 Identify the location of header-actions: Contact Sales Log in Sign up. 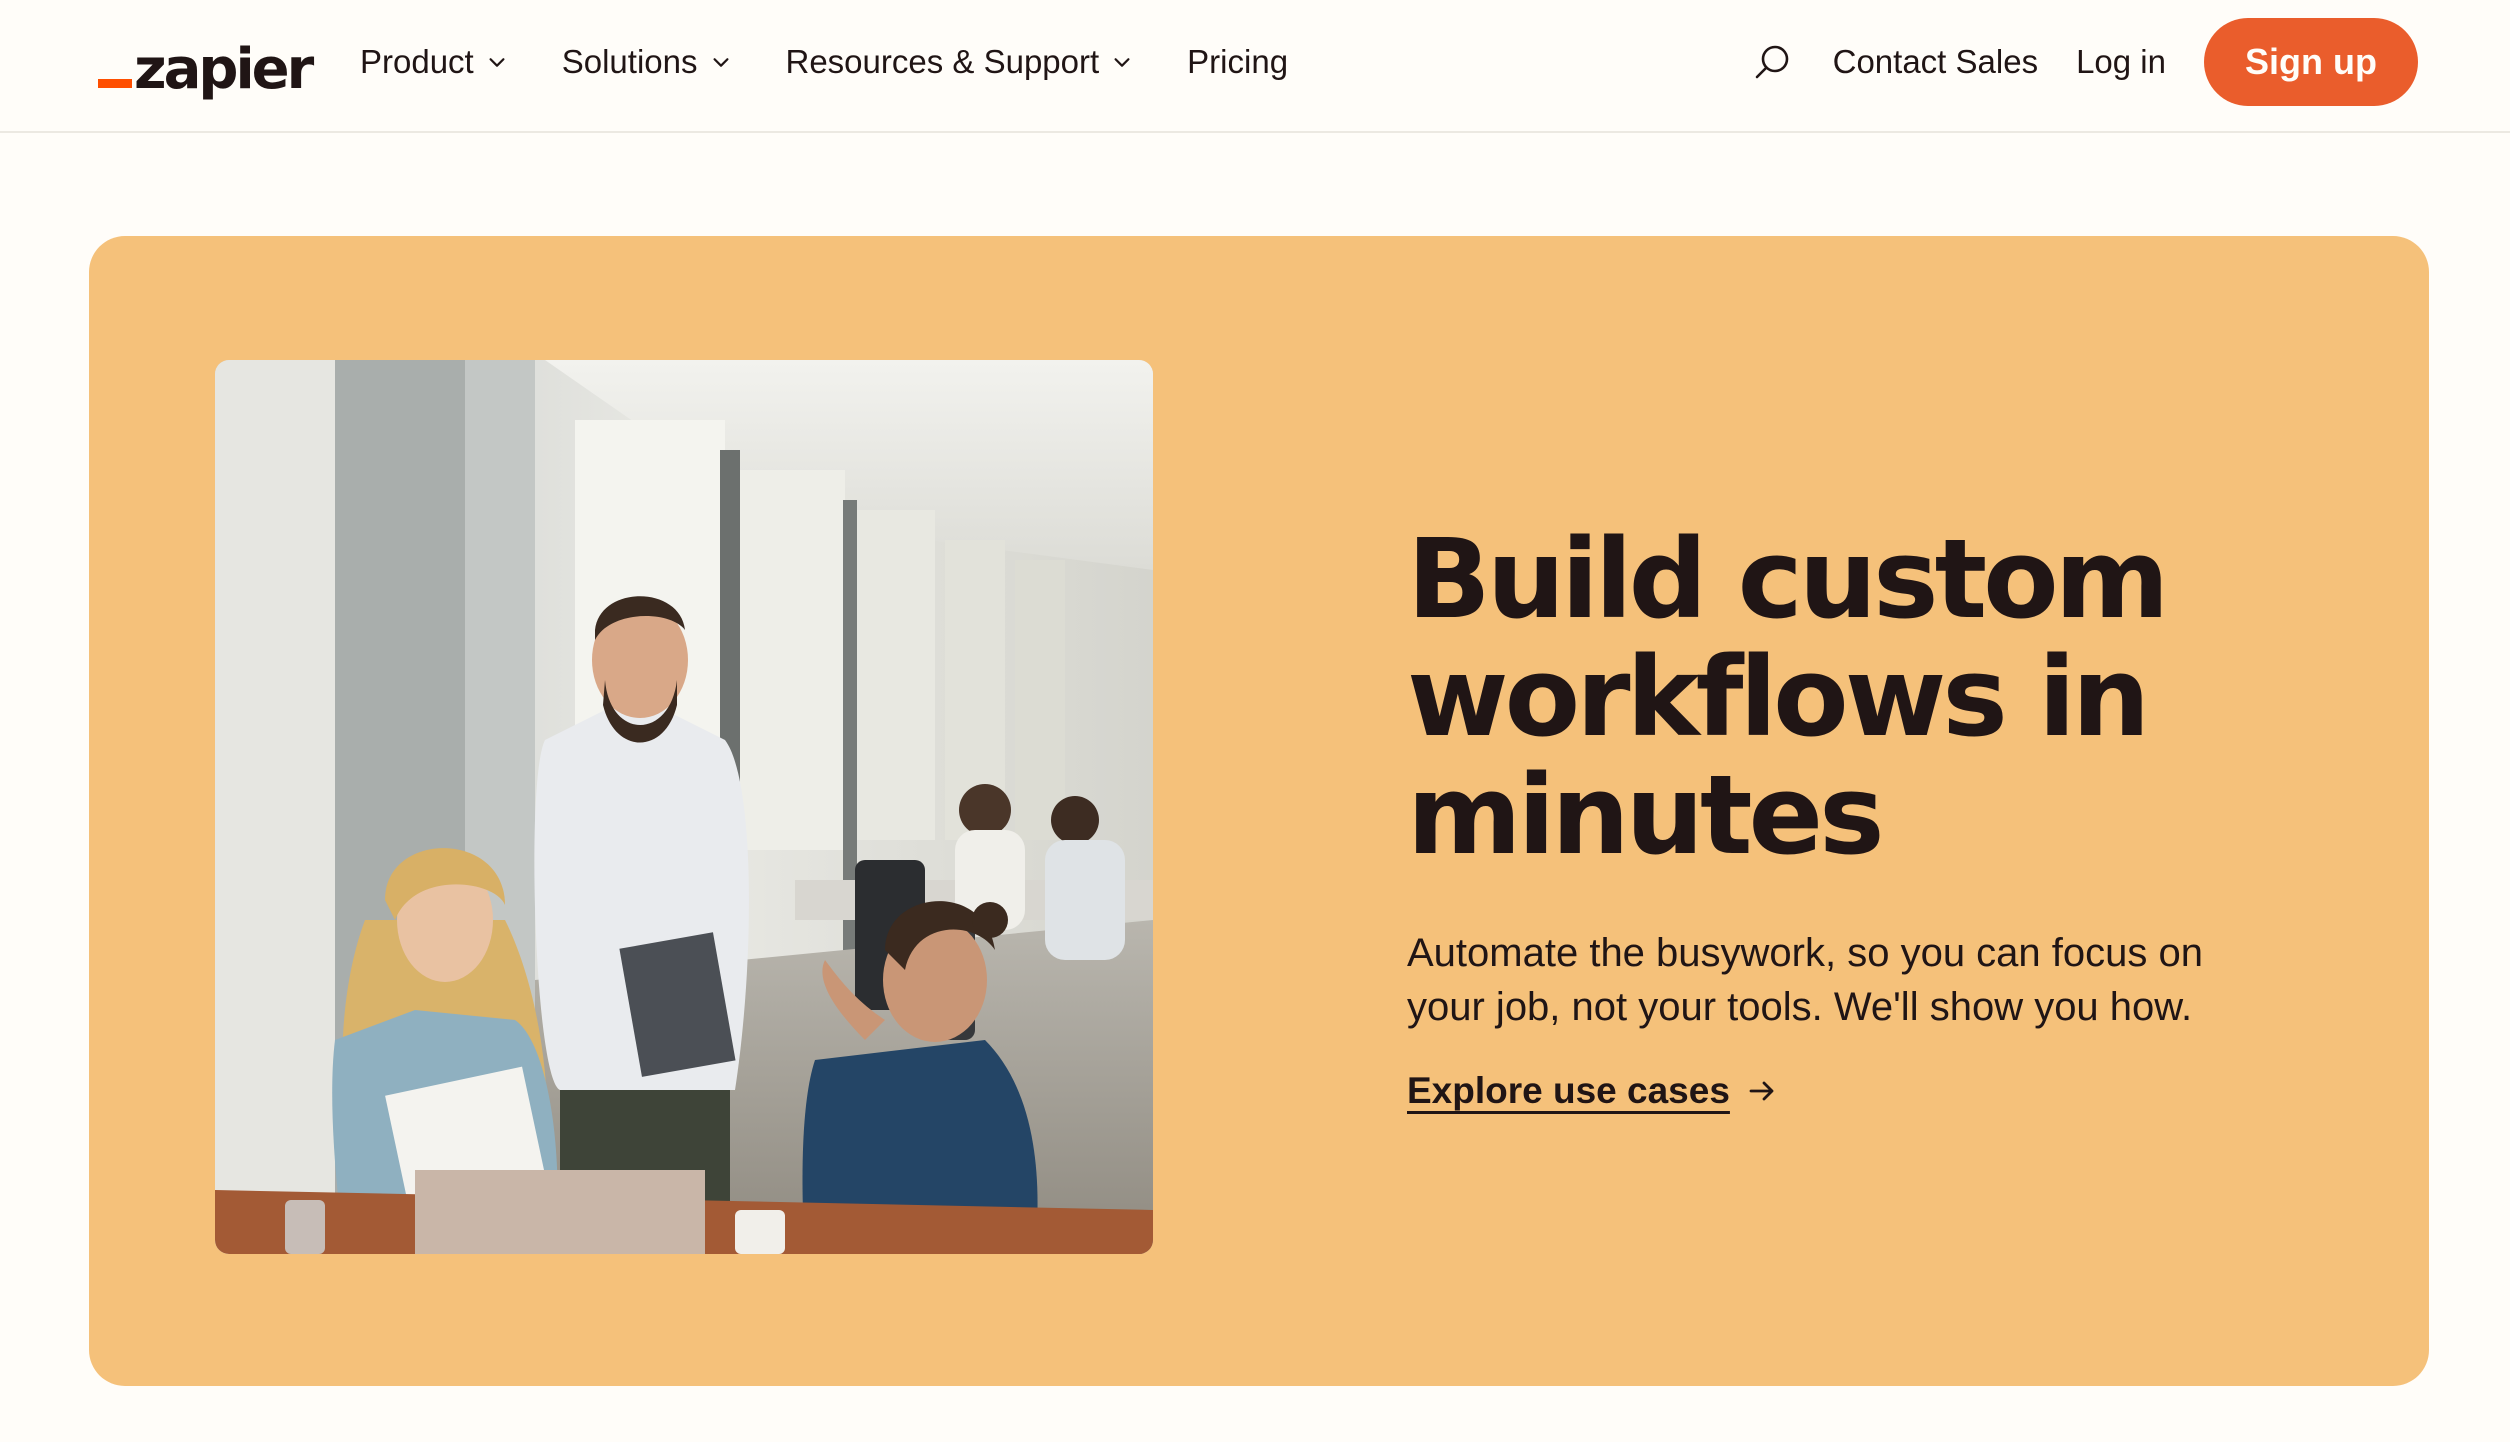
(2129, 62).